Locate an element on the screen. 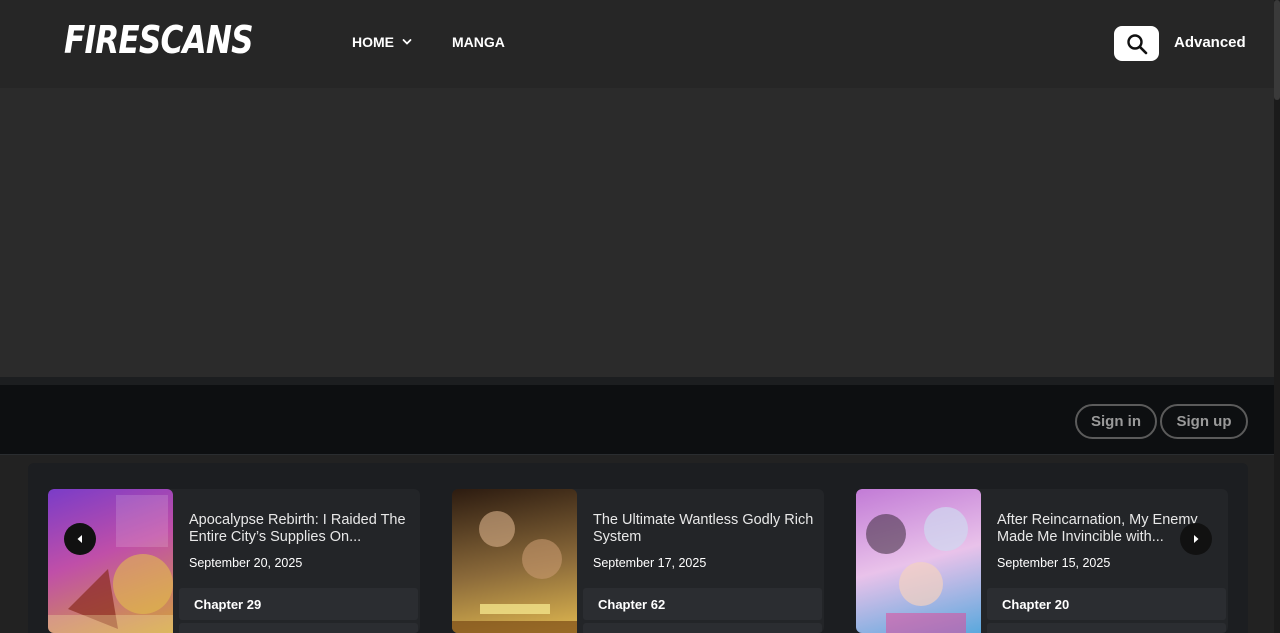 The width and height of the screenshot is (1280, 633). nav-manga: MANGA is located at coordinates (478, 42).